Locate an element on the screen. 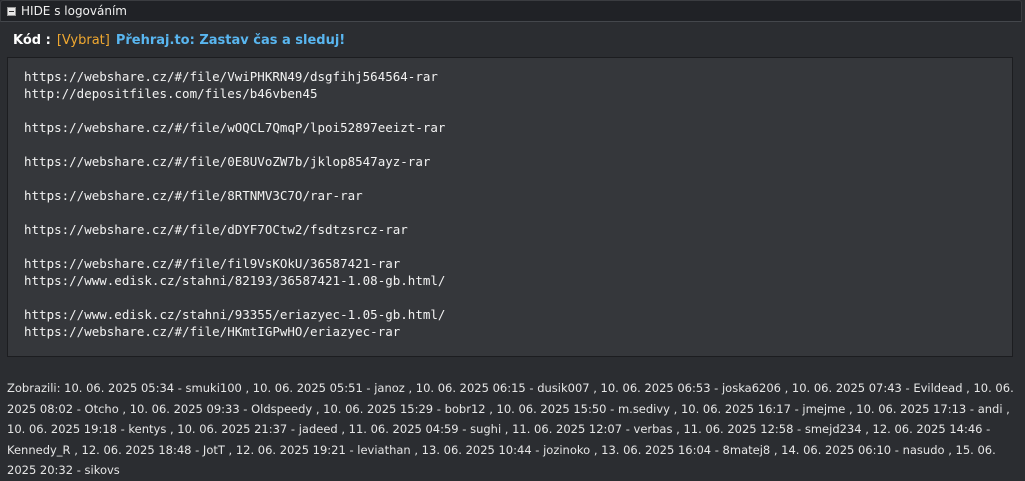  select-code-link: [Vybrat] is located at coordinates (83, 40).